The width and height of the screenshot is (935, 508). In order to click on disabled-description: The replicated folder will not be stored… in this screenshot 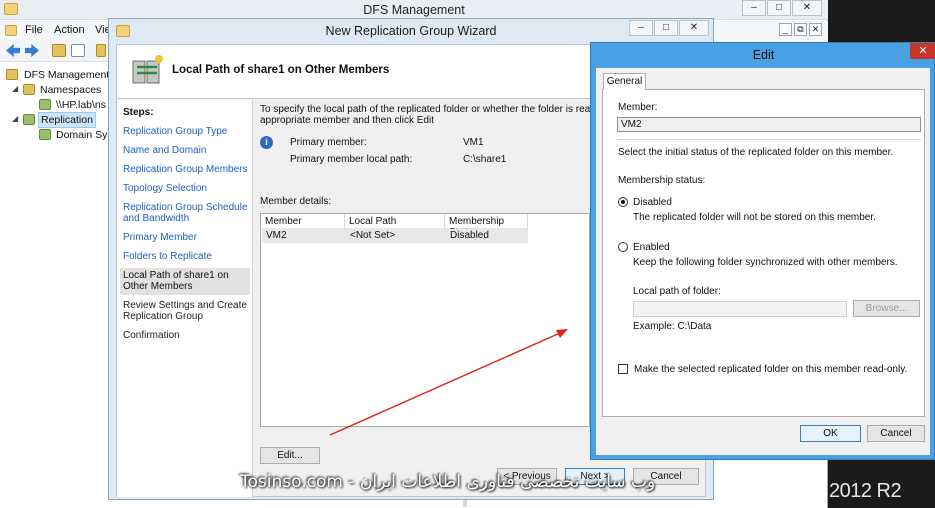, I will do `click(754, 217)`.